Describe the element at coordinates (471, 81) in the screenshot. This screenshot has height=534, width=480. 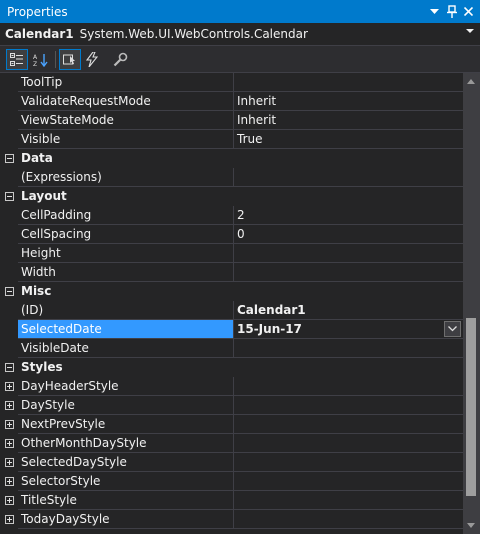
I see `scroll-up-arrow-icon` at that location.